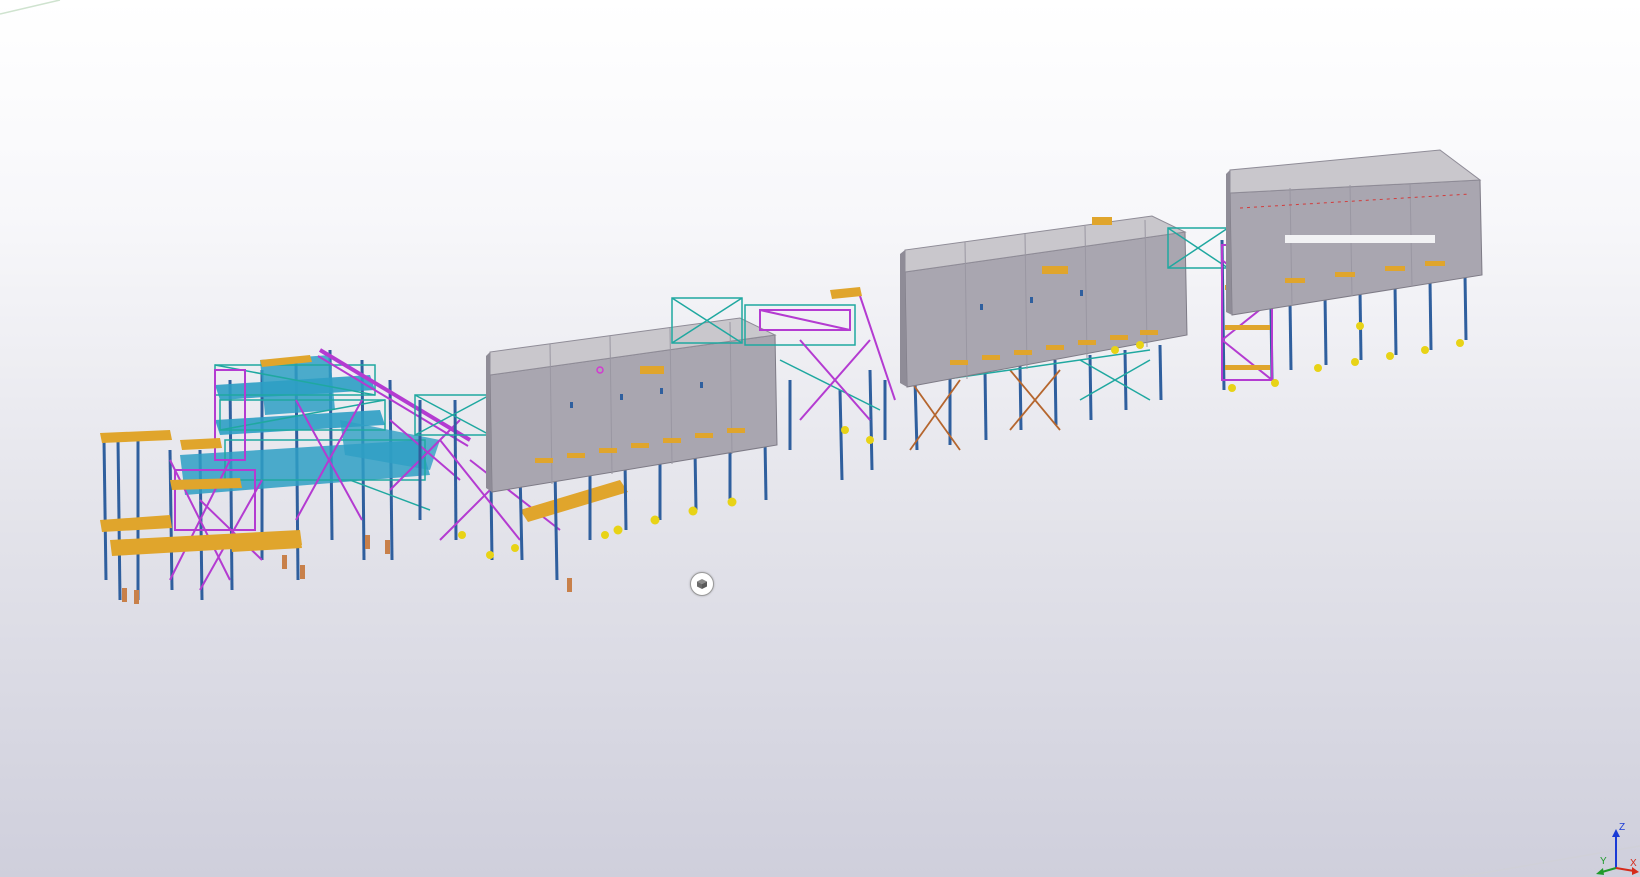  Describe the element at coordinates (286, 476) in the screenshot. I see `left-structure-complex` at that location.